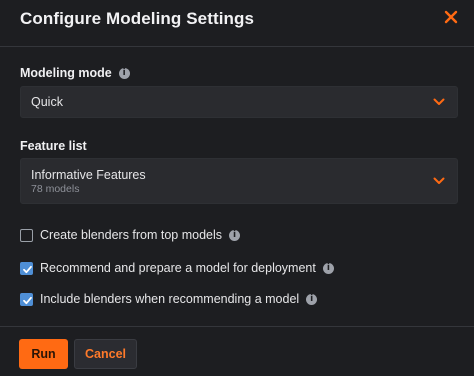  I want to click on dialog-title: Configure Modeling Settings, so click(137, 18).